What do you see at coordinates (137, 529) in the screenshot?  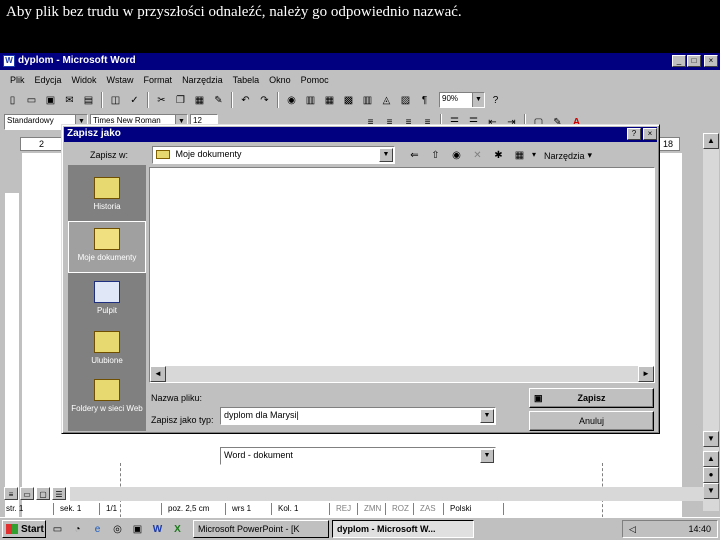 I see `quicklaunch-powerpoint-icon: ▣` at bounding box center [137, 529].